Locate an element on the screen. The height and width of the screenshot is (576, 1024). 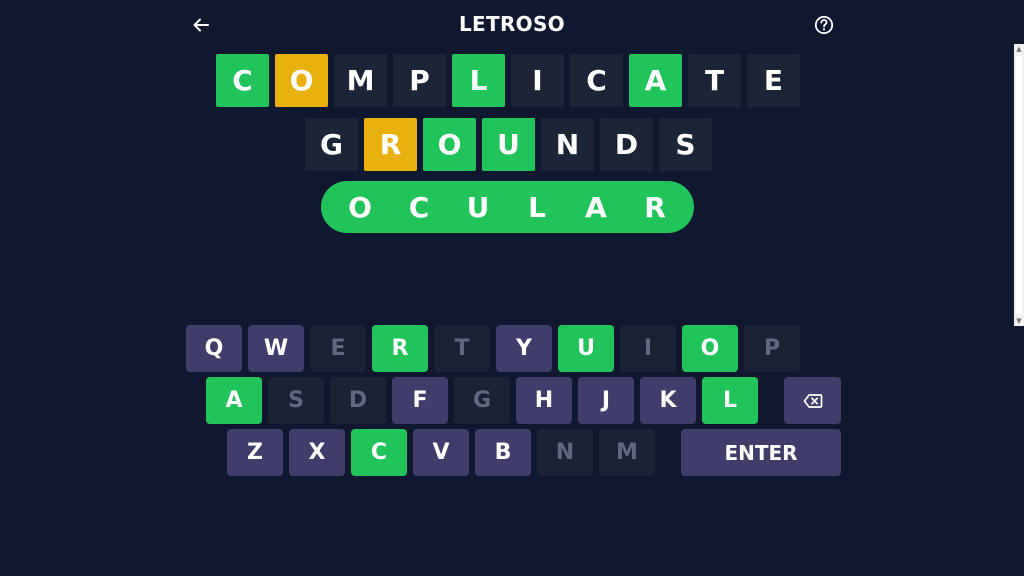
scroll-down-arrow: ▼ is located at coordinates (1019, 321).